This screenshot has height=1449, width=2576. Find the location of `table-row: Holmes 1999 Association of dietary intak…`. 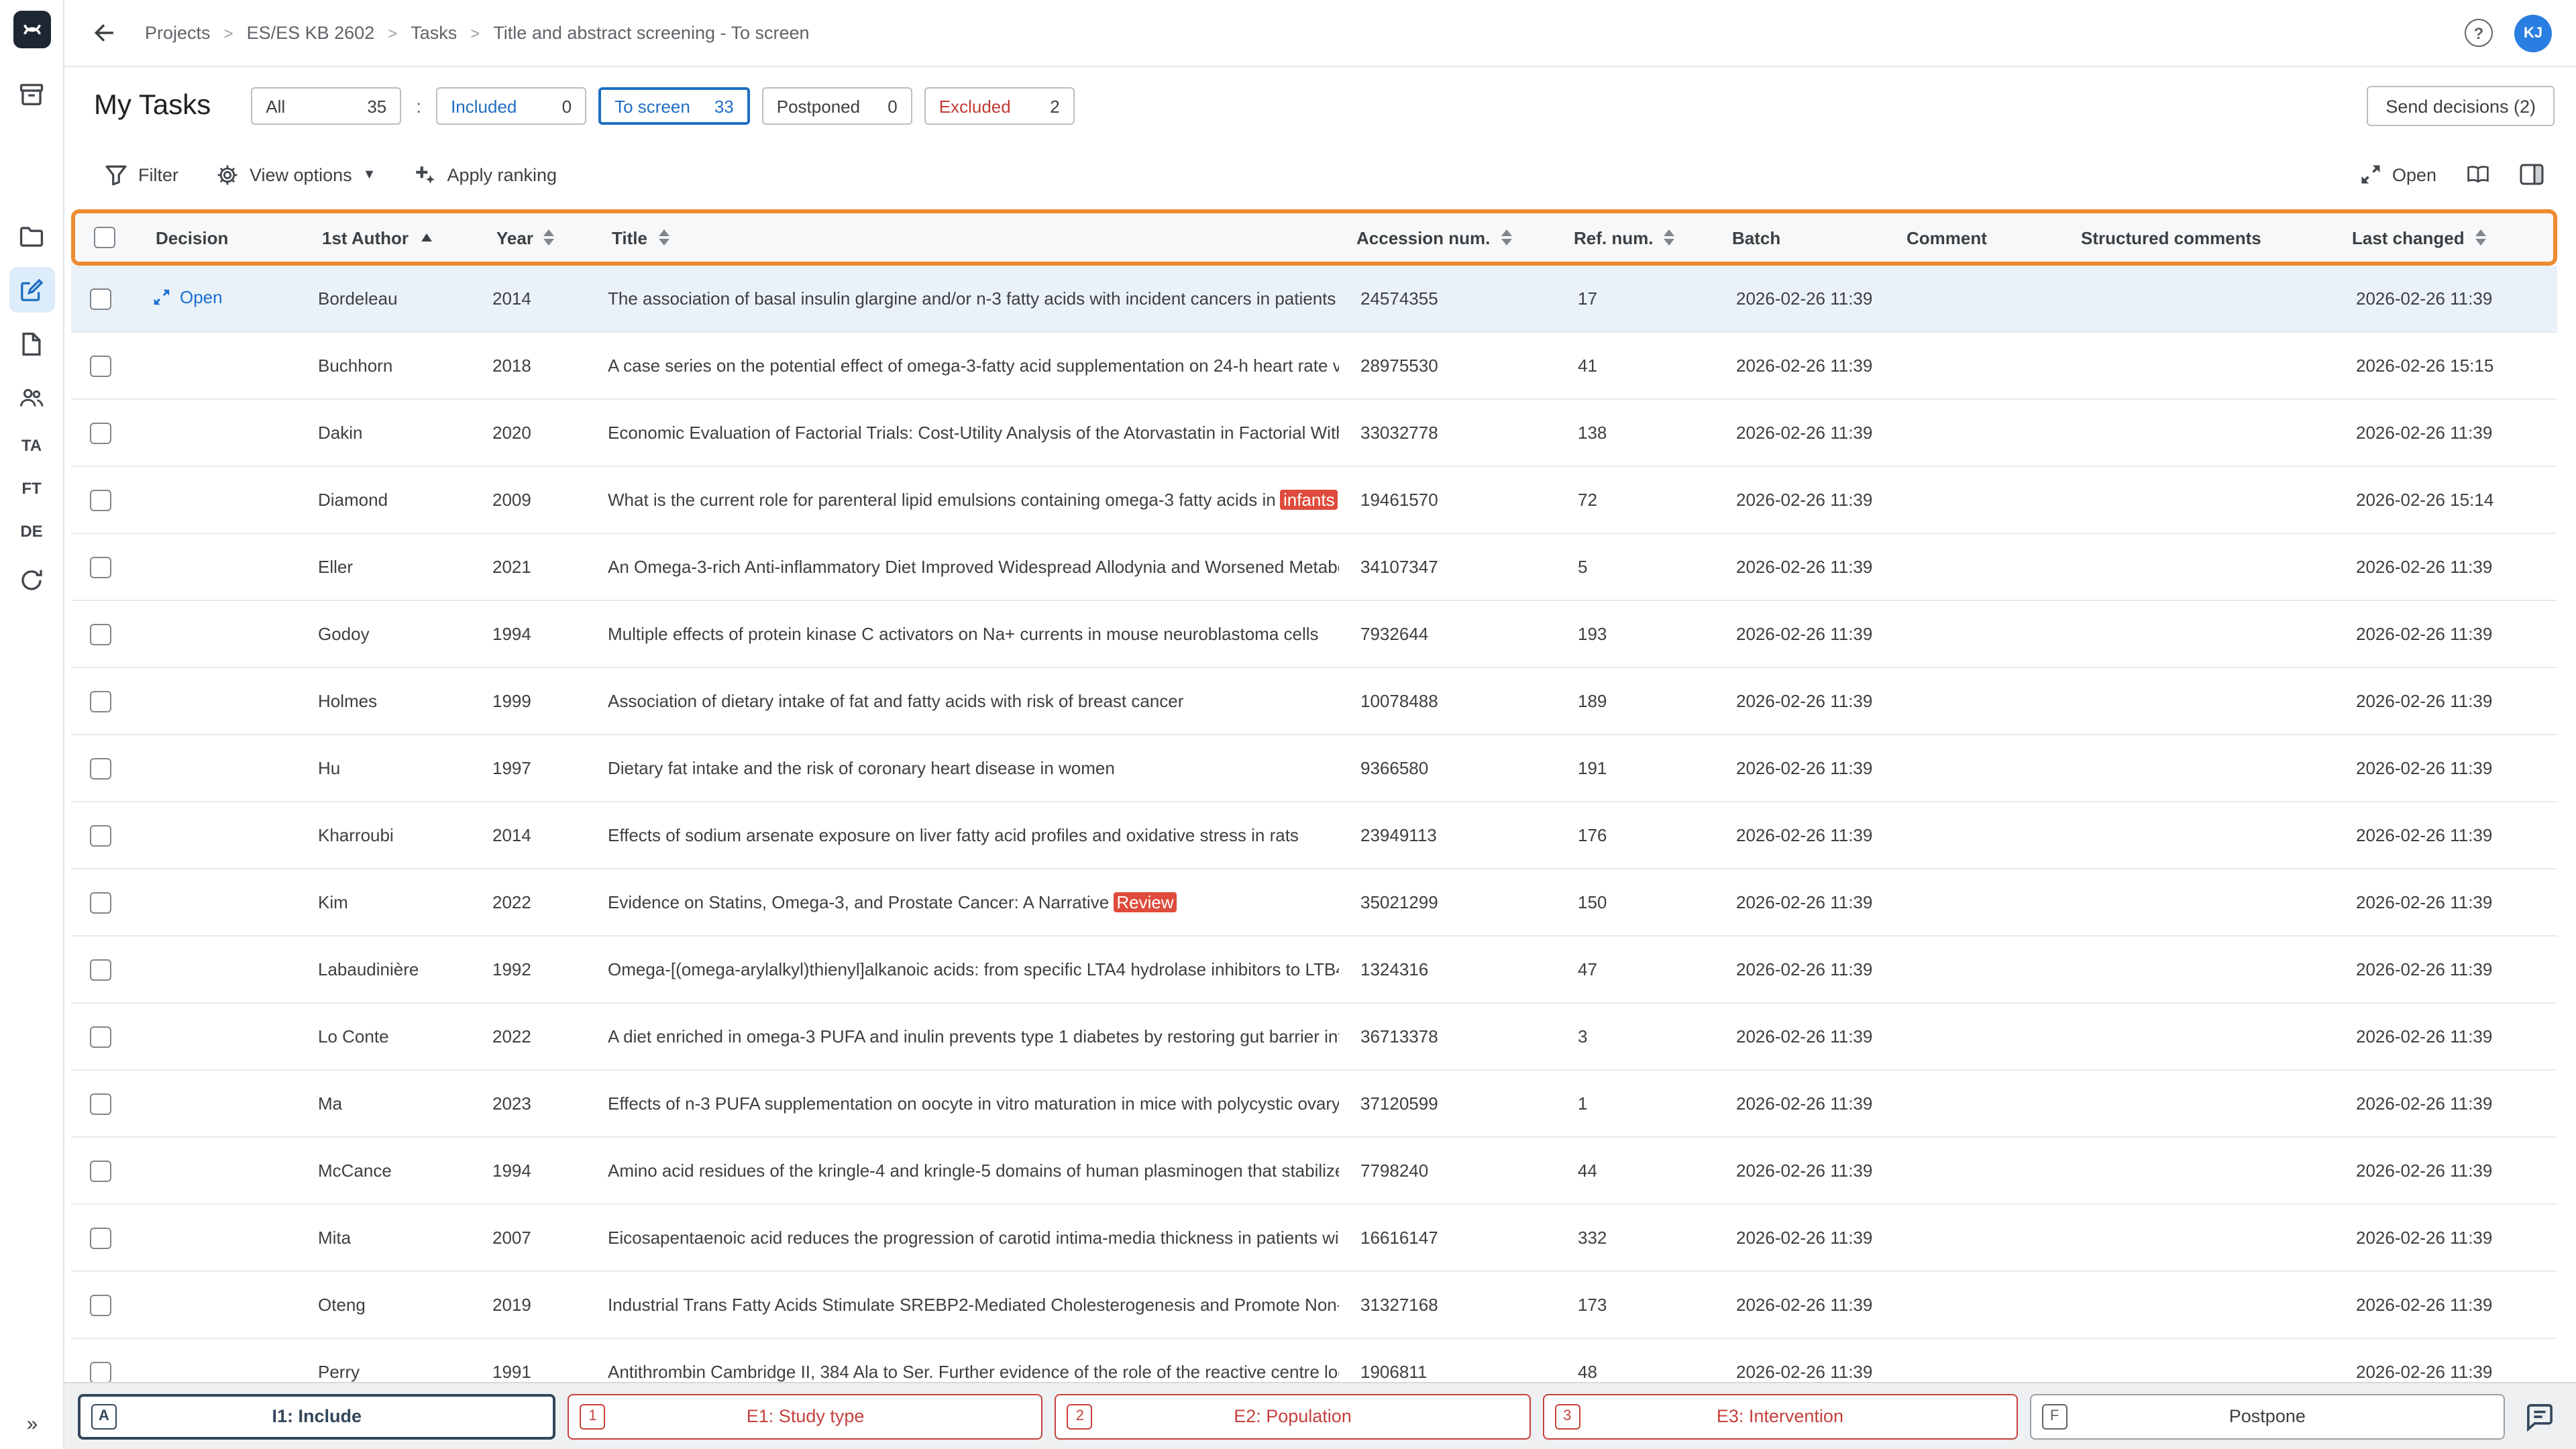

table-row: Holmes 1999 Association of dietary intak… is located at coordinates (1314, 701).